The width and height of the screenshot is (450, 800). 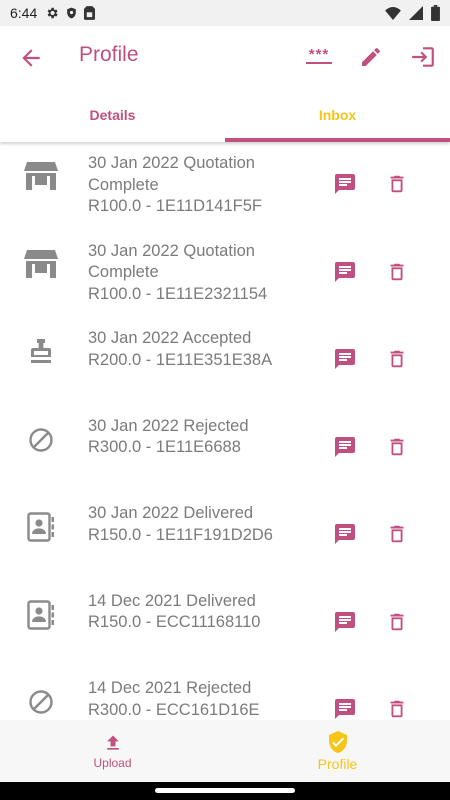 What do you see at coordinates (112, 742) in the screenshot?
I see `upload-icon` at bounding box center [112, 742].